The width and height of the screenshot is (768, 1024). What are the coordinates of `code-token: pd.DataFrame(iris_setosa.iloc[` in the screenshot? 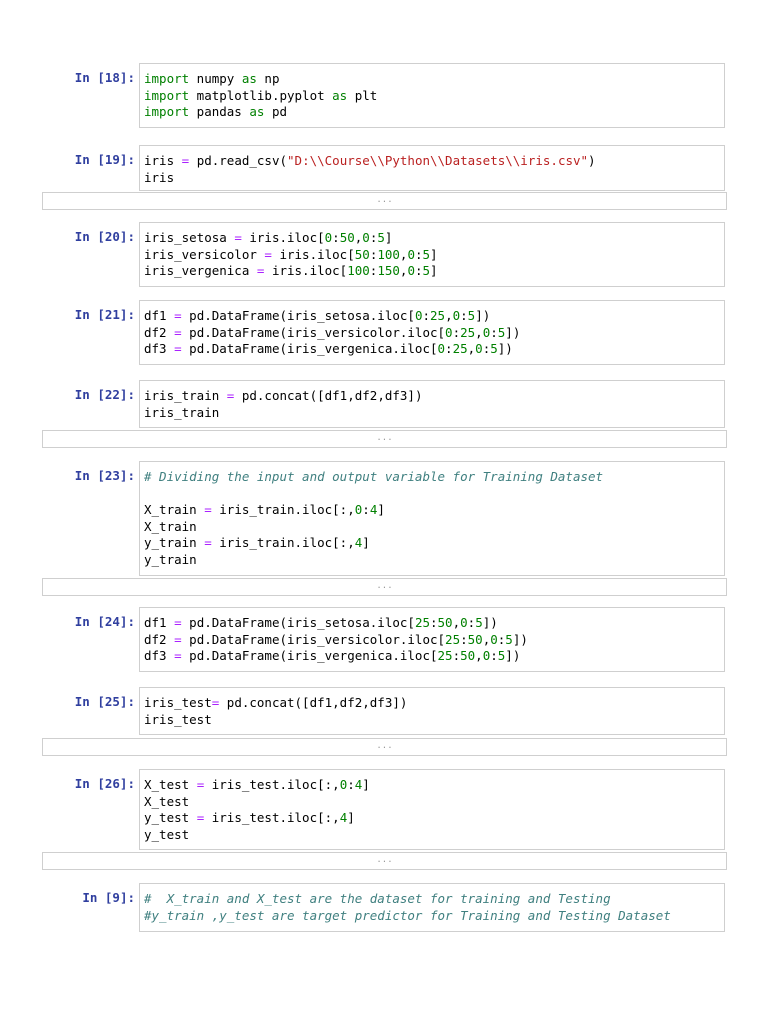 It's located at (298, 315).